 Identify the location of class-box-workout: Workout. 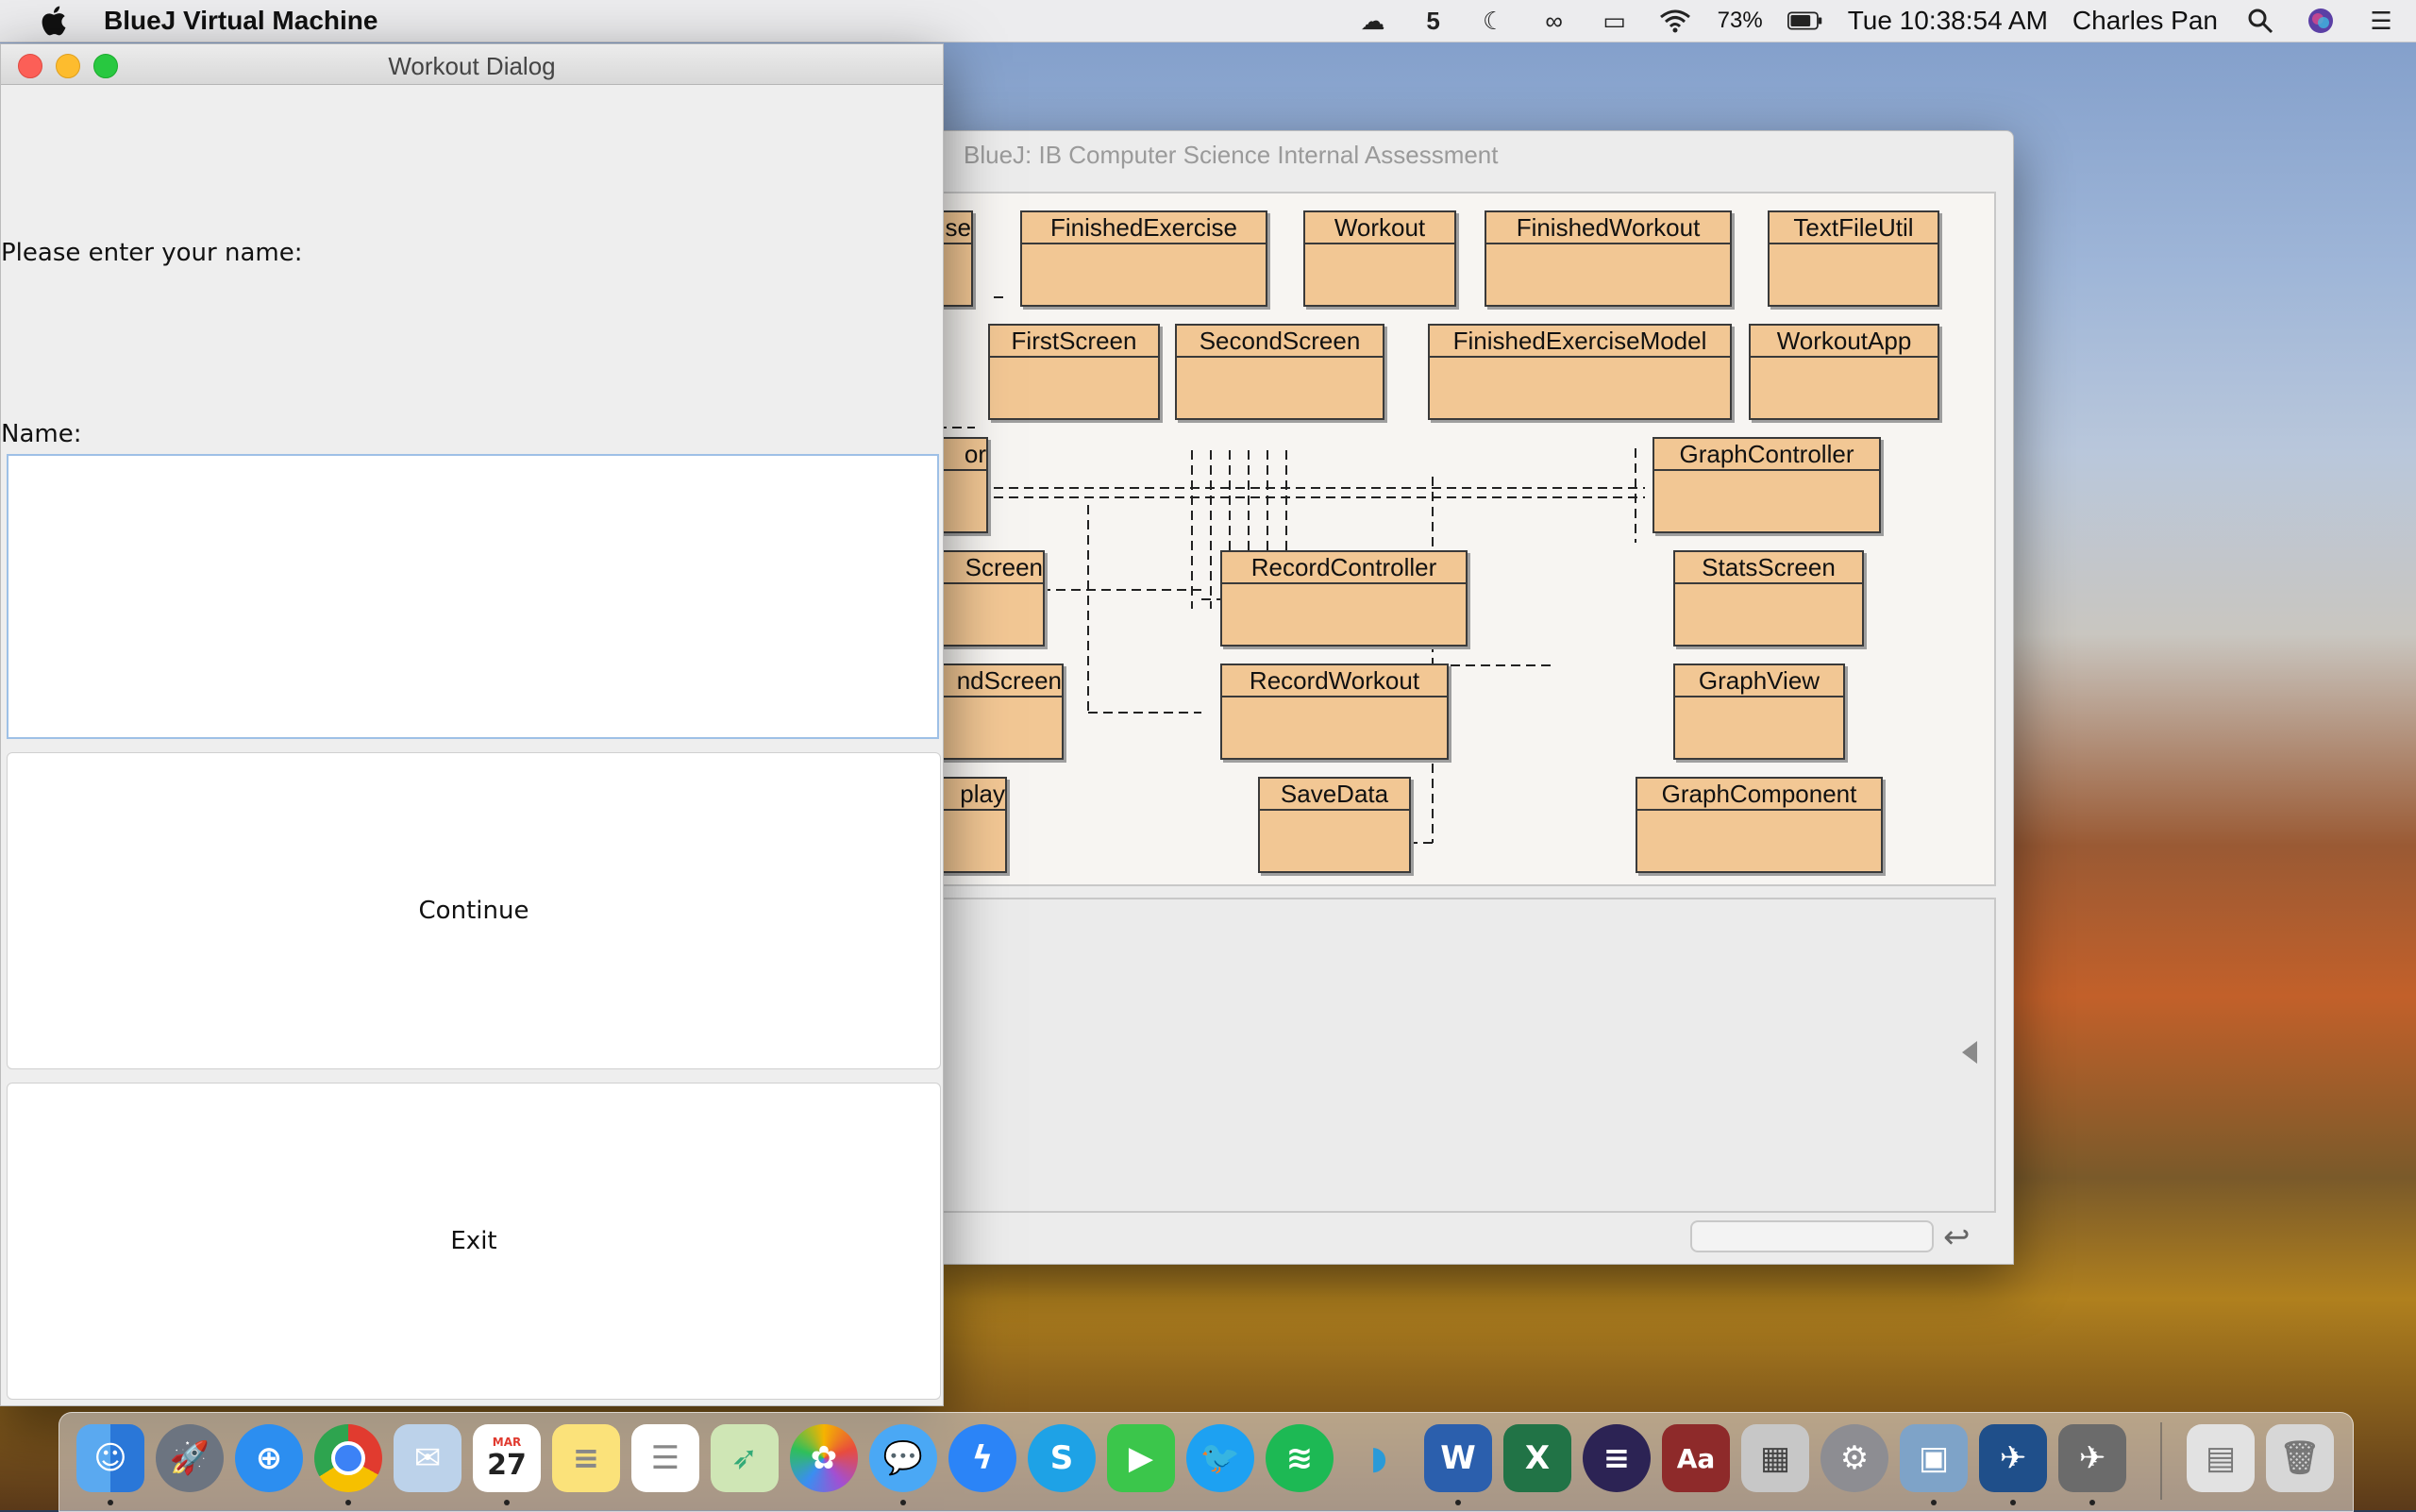
(1379, 258).